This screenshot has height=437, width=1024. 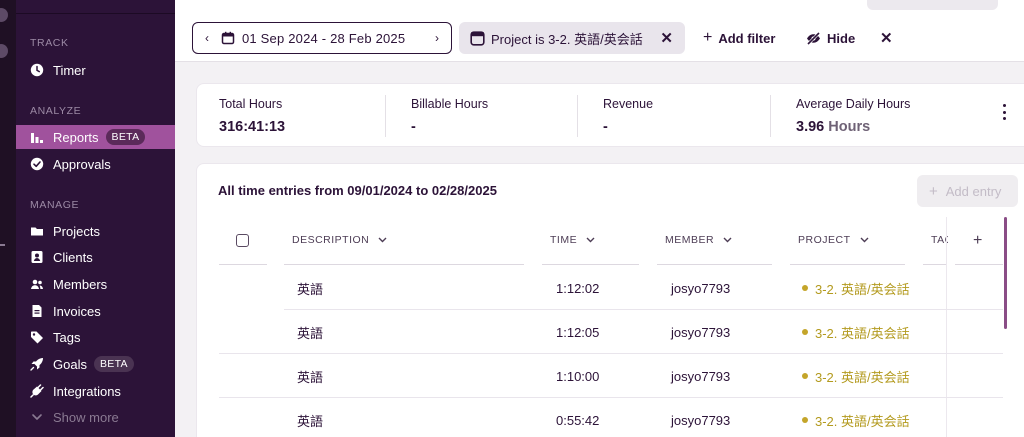 What do you see at coordinates (95, 337) in the screenshot?
I see `sidebar-item-tags: Tags` at bounding box center [95, 337].